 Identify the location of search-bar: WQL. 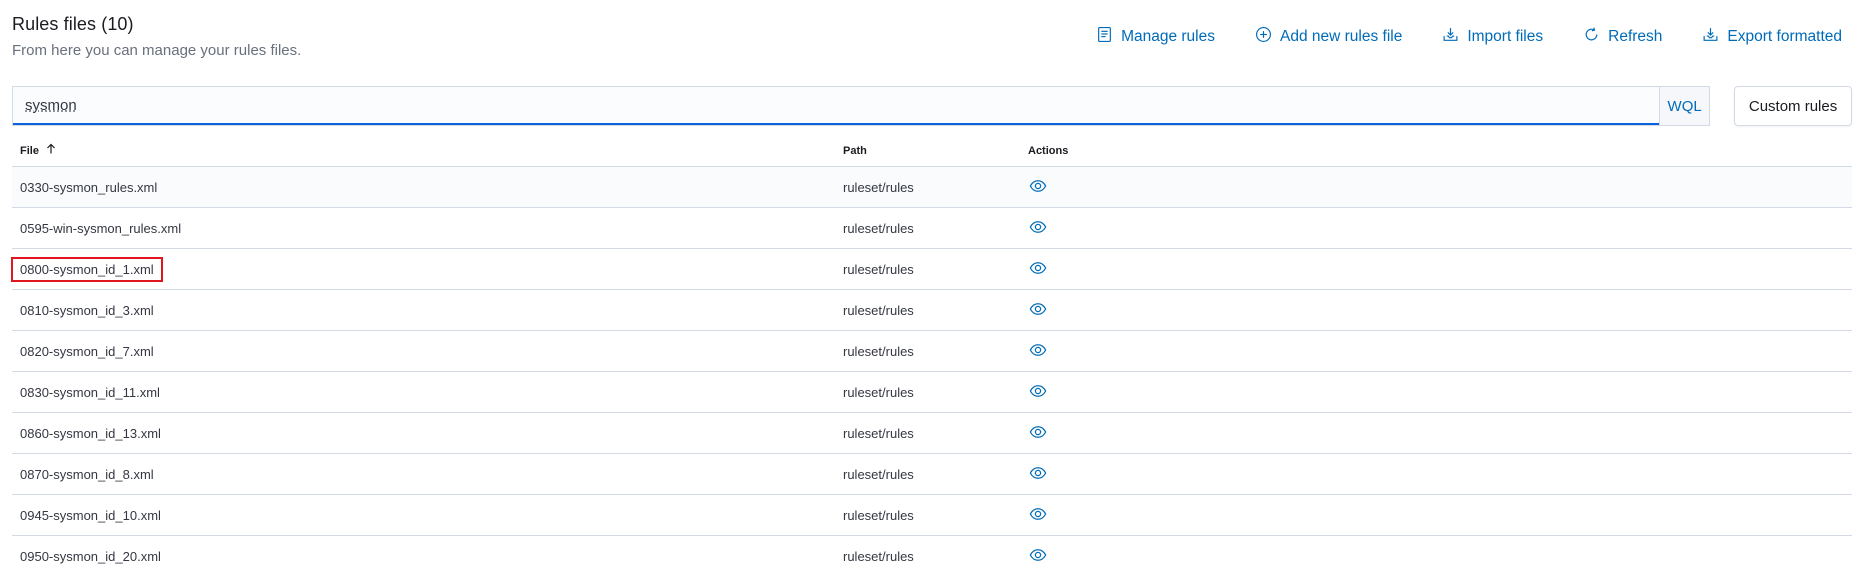
(861, 106).